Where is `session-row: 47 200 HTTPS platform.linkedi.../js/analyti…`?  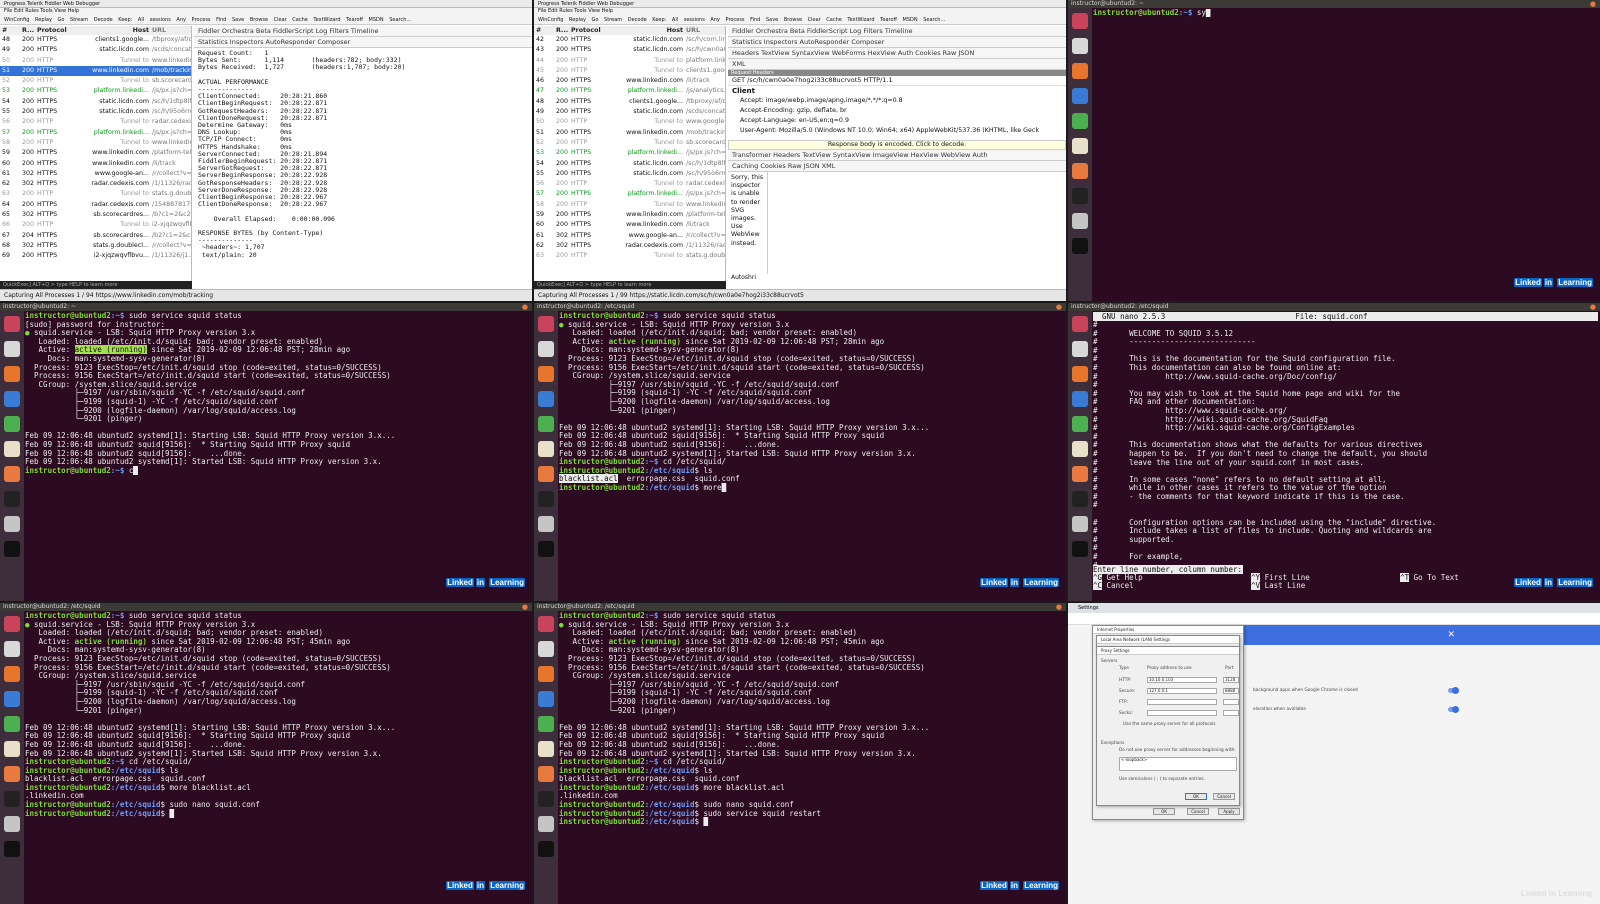
session-row: 47 200 HTTPS platform.linkedi.../js/analyti… is located at coordinates (629, 91).